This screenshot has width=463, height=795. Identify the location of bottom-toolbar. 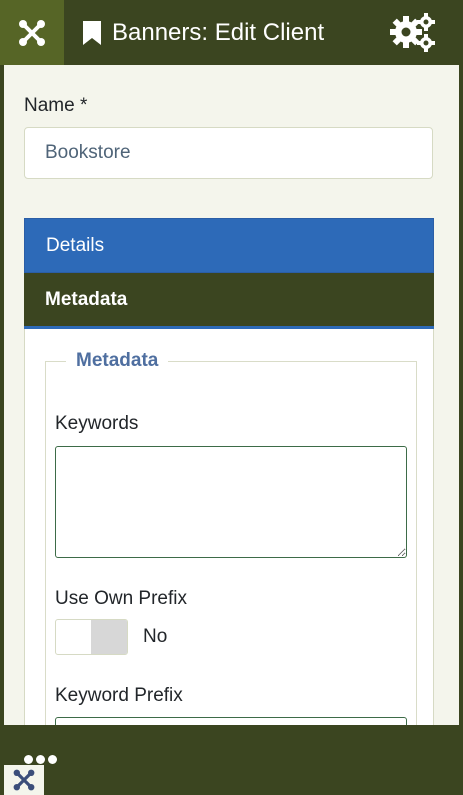
(231, 760).